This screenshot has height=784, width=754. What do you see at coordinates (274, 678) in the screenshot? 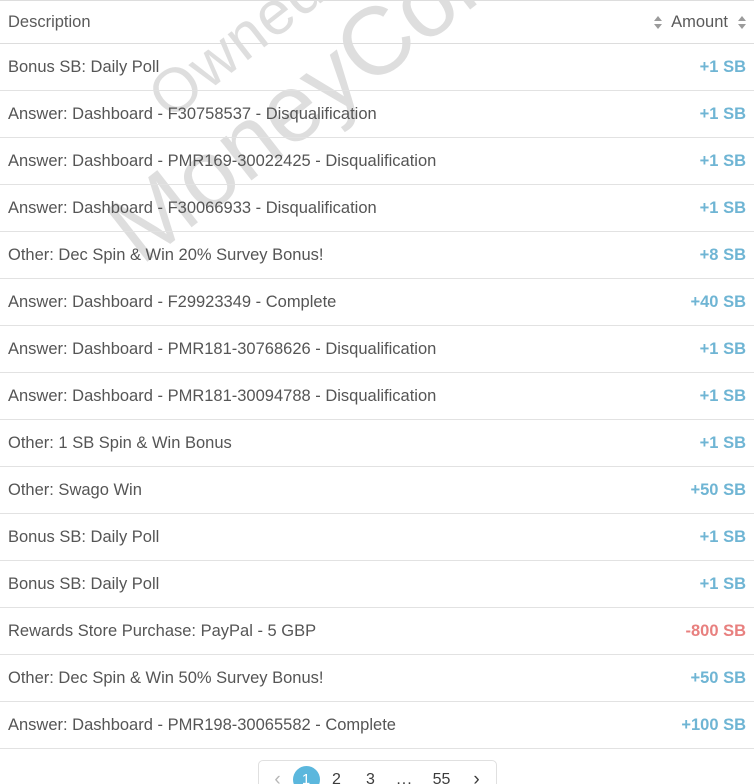
I see `cell-description: Other: Dec Spin & Win 50% Survey Bonus!` at bounding box center [274, 678].